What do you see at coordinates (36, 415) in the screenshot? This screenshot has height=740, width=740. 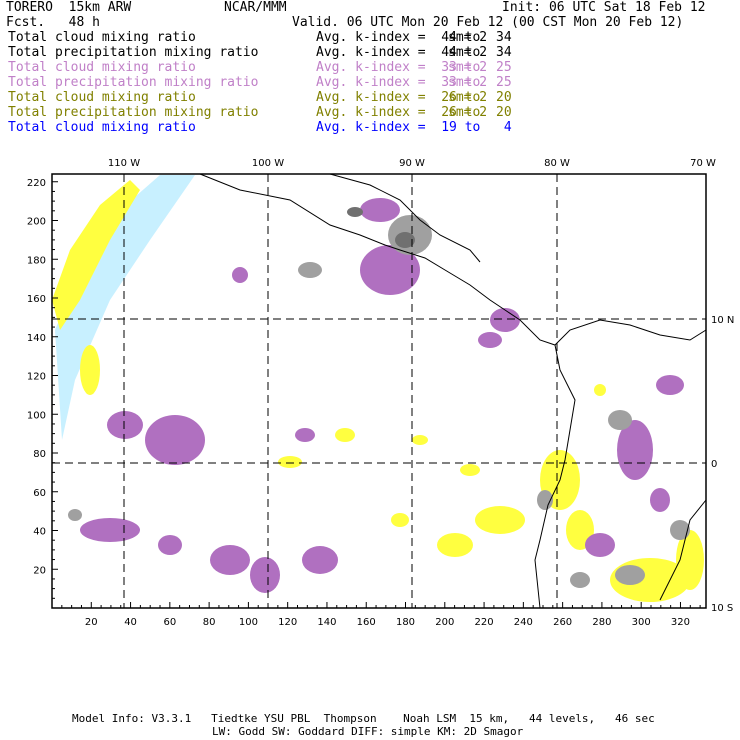 I see `y-tick-label: 100` at bounding box center [36, 415].